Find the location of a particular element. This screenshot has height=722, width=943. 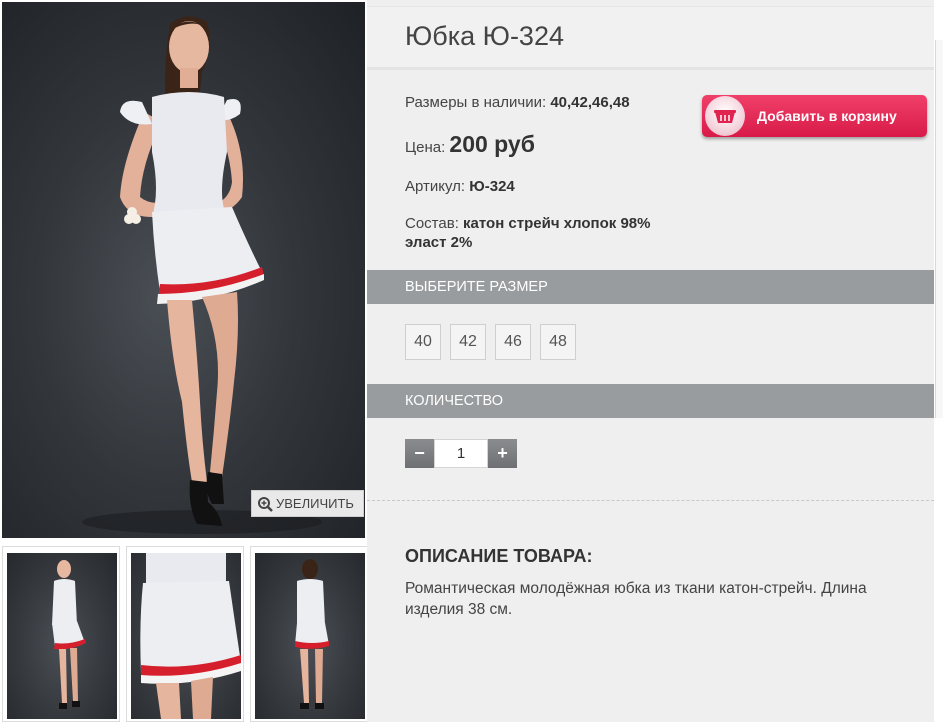

quantity-input is located at coordinates (461, 453).